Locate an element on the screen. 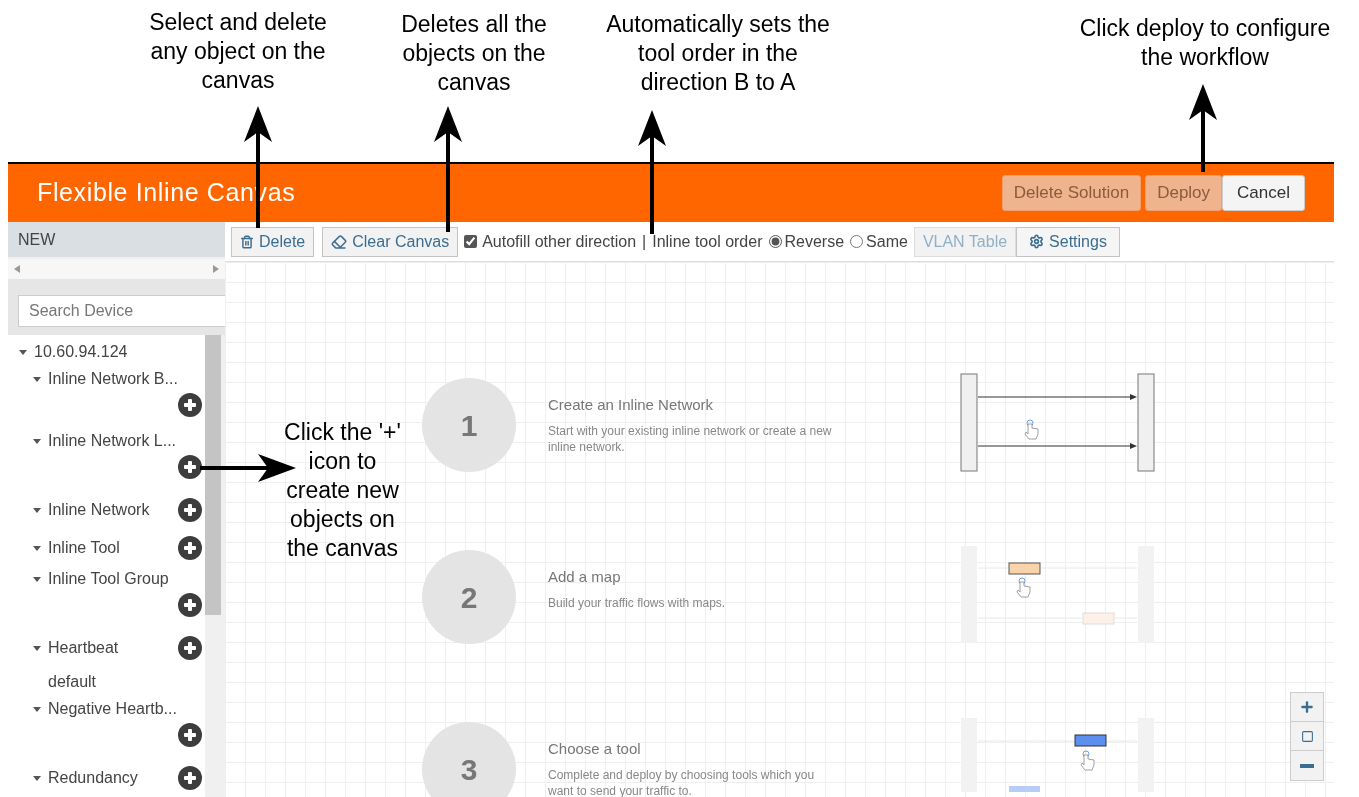 Image resolution: width=1359 pixels, height=797 pixels. radio-label: Reverse is located at coordinates (814, 241).